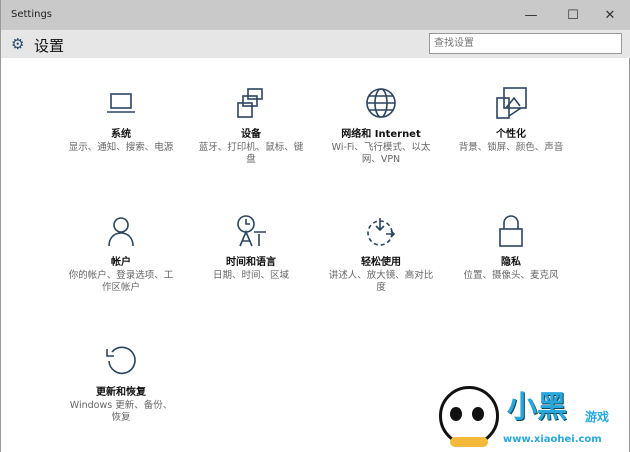 This screenshot has width=630, height=452. I want to click on time-language-icon, so click(252, 231).